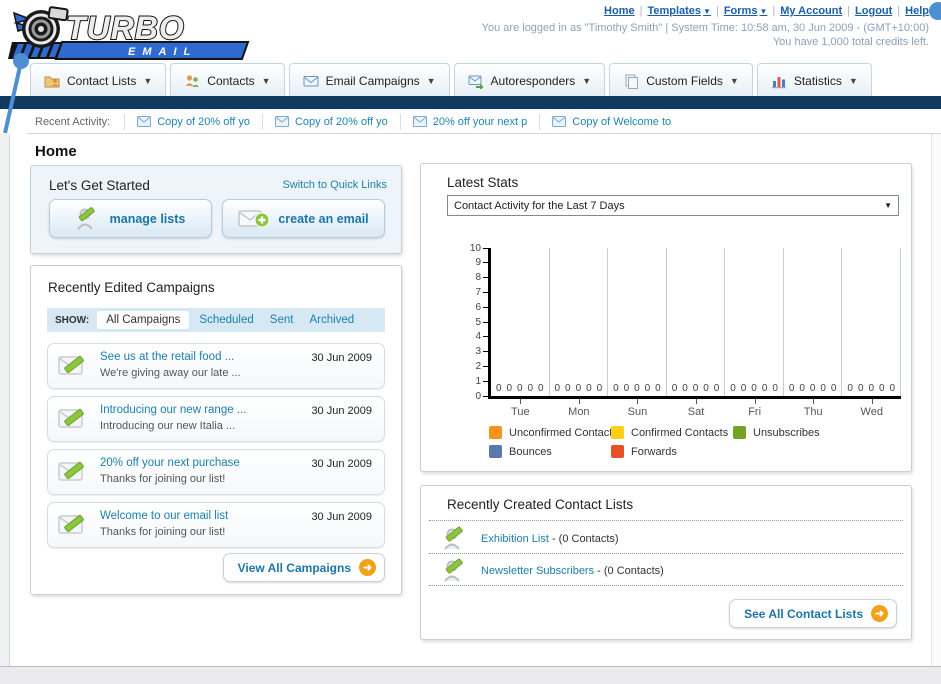 This screenshot has height=684, width=941. What do you see at coordinates (746, 11) in the screenshot?
I see `header-link-forms: Forms ▼` at bounding box center [746, 11].